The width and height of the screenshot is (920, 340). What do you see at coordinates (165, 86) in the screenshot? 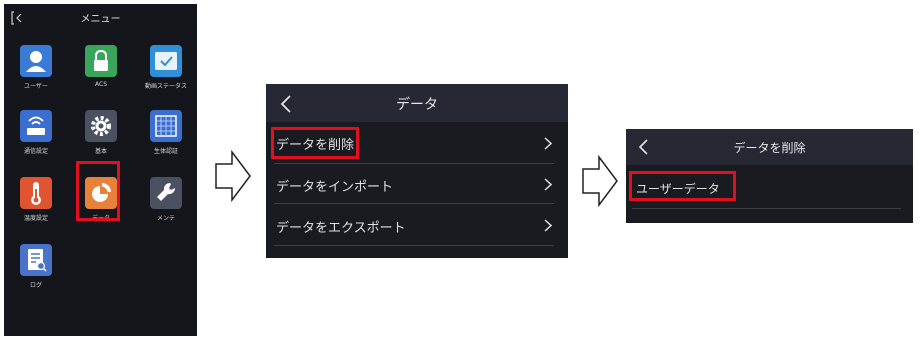
I see `menu-tile-label: 動画ステータス` at bounding box center [165, 86].